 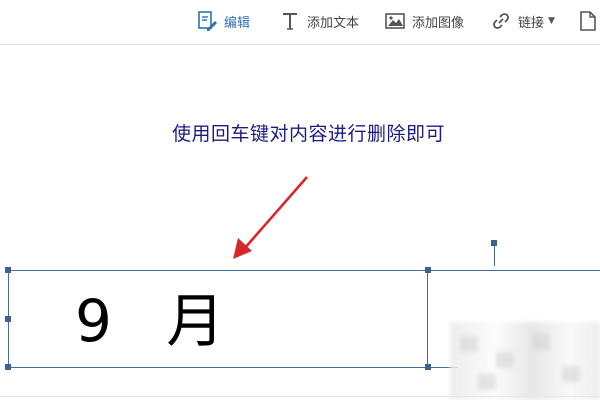 What do you see at coordinates (207, 21) in the screenshot?
I see `edit-document-icon` at bounding box center [207, 21].